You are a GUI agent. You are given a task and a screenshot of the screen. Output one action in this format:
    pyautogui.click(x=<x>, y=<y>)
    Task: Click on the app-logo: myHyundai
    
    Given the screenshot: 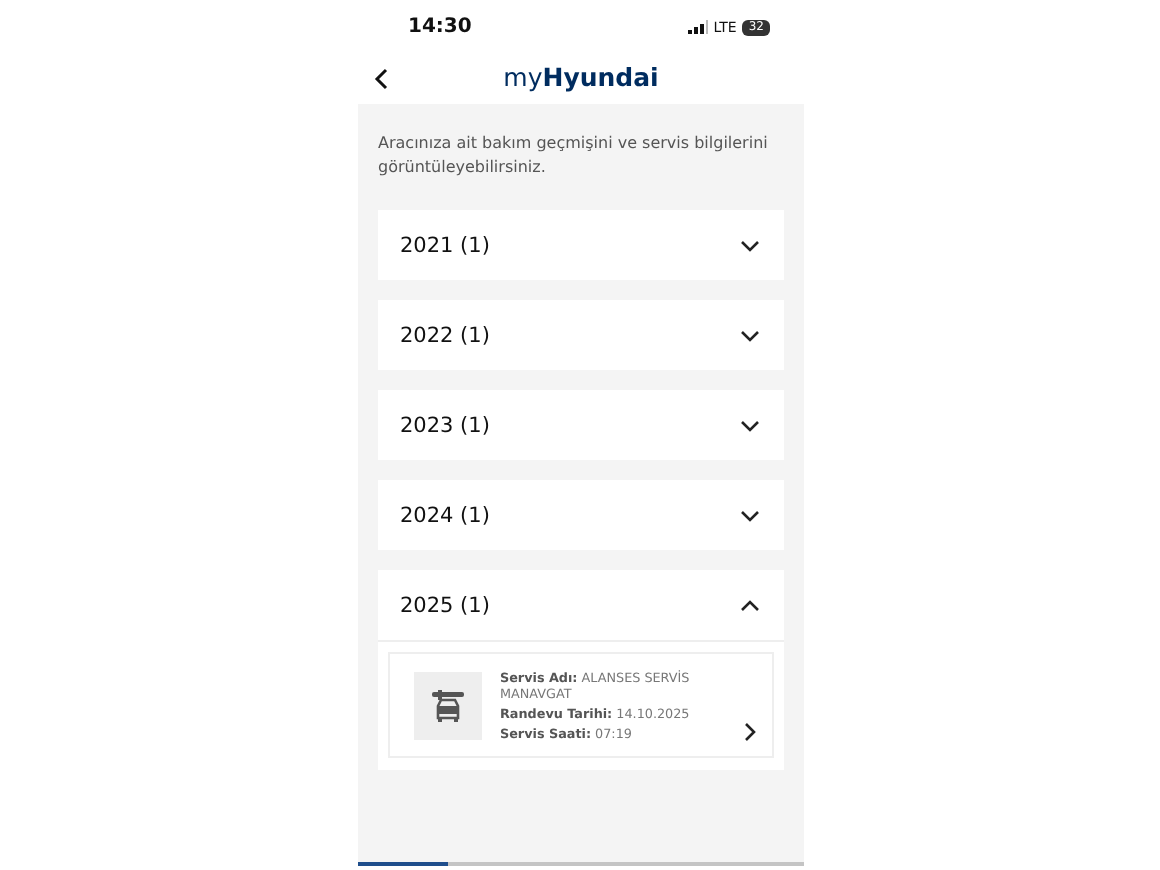 What is the action you would take?
    pyautogui.click(x=581, y=77)
    